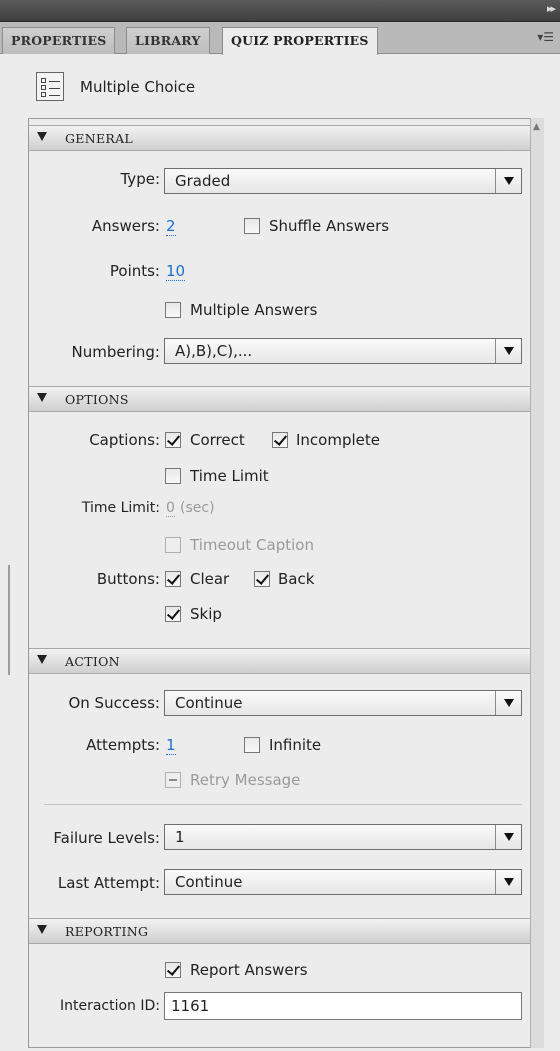 This screenshot has height=1051, width=560. I want to click on time-limit-checkbox, so click(173, 476).